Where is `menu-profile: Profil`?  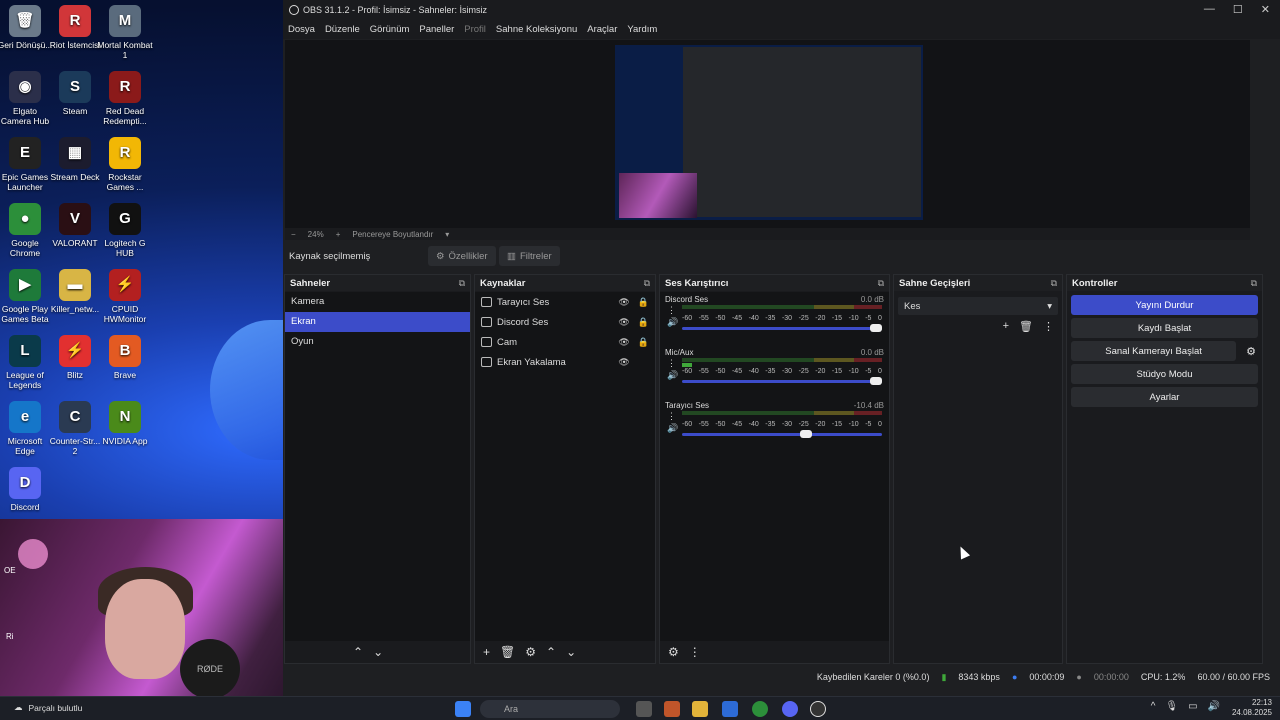 menu-profile: Profil is located at coordinates (475, 29).